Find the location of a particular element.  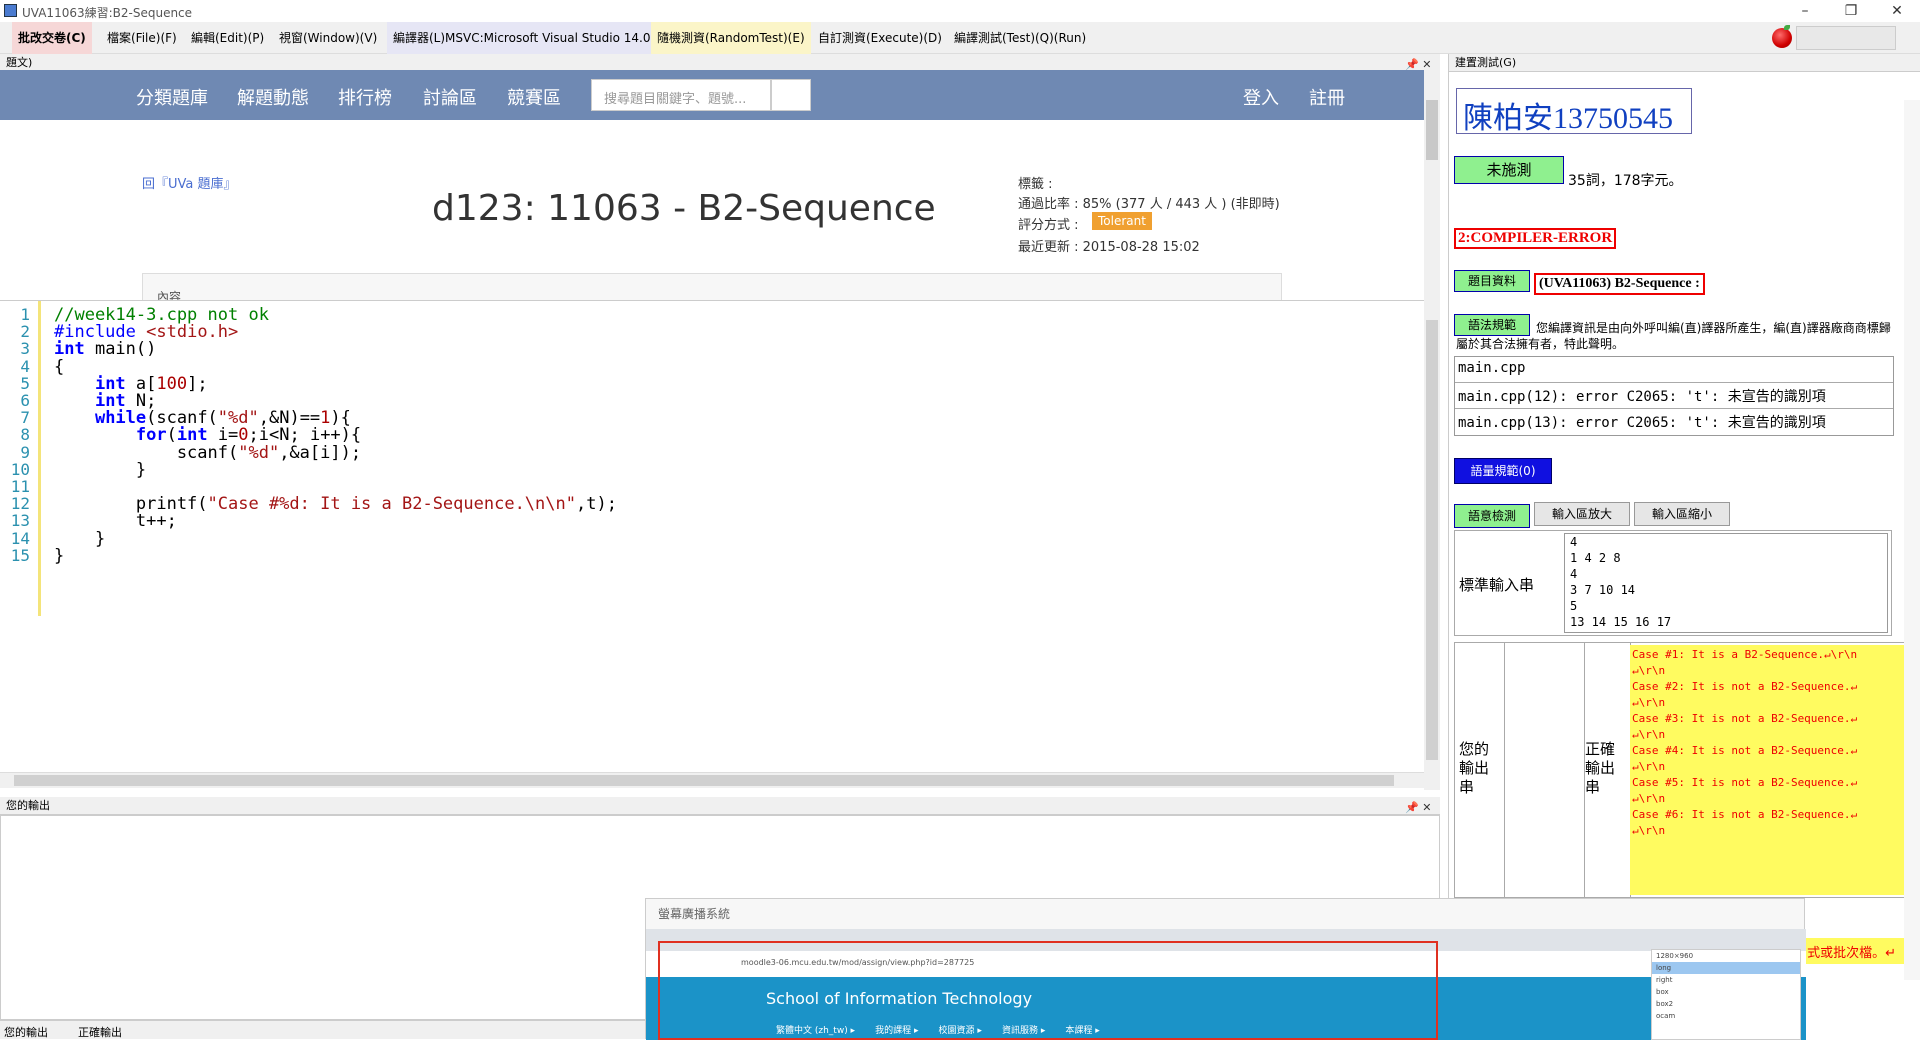

window-title-bar: UVA11063練習:B2-Sequence – ❐ ✕ is located at coordinates (960, 11).